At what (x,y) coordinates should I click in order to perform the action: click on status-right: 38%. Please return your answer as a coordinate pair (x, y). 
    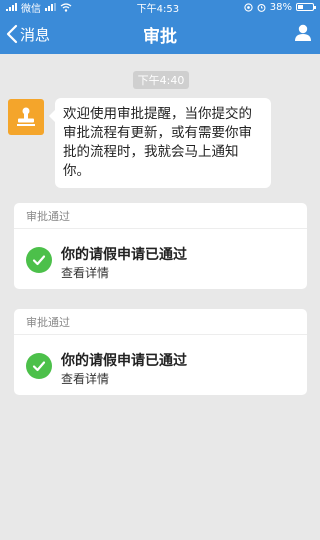
    Looking at the image, I should click on (280, 7).